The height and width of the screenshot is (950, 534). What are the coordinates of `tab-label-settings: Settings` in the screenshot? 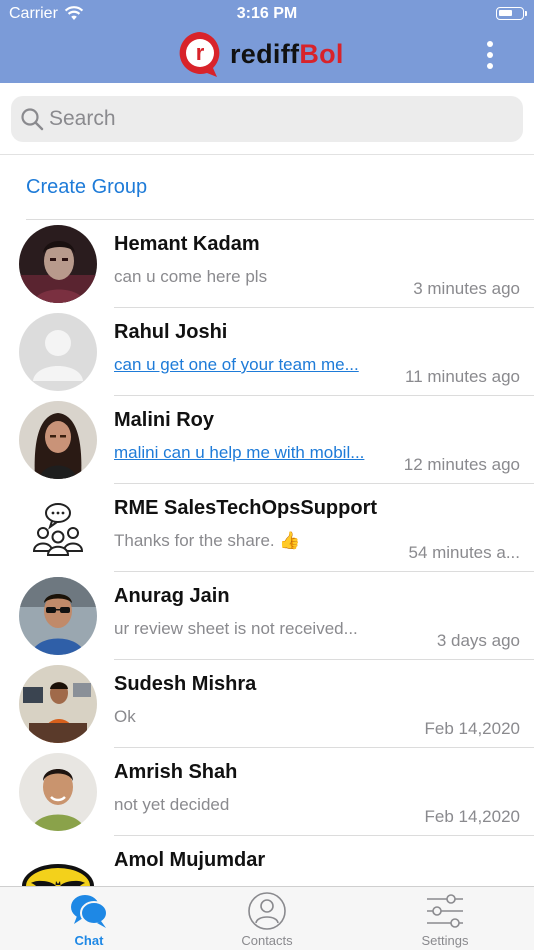 It's located at (445, 940).